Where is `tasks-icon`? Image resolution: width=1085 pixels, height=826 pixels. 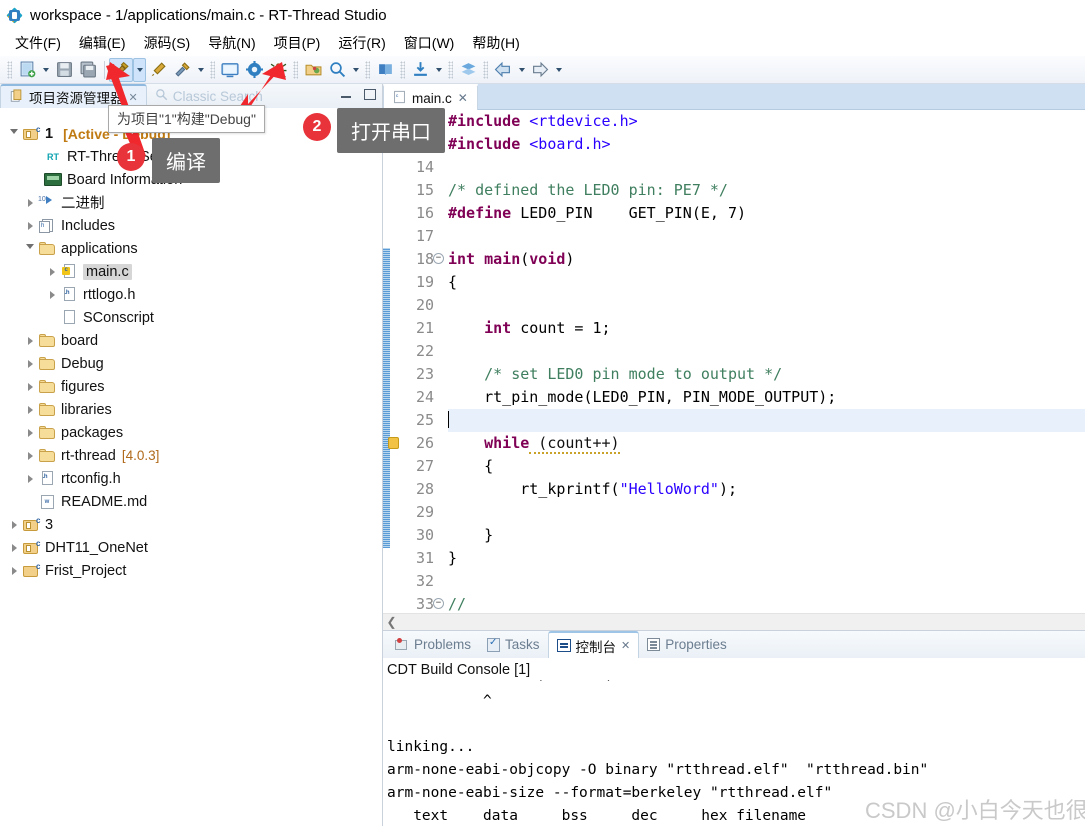
tasks-icon is located at coordinates (494, 644).